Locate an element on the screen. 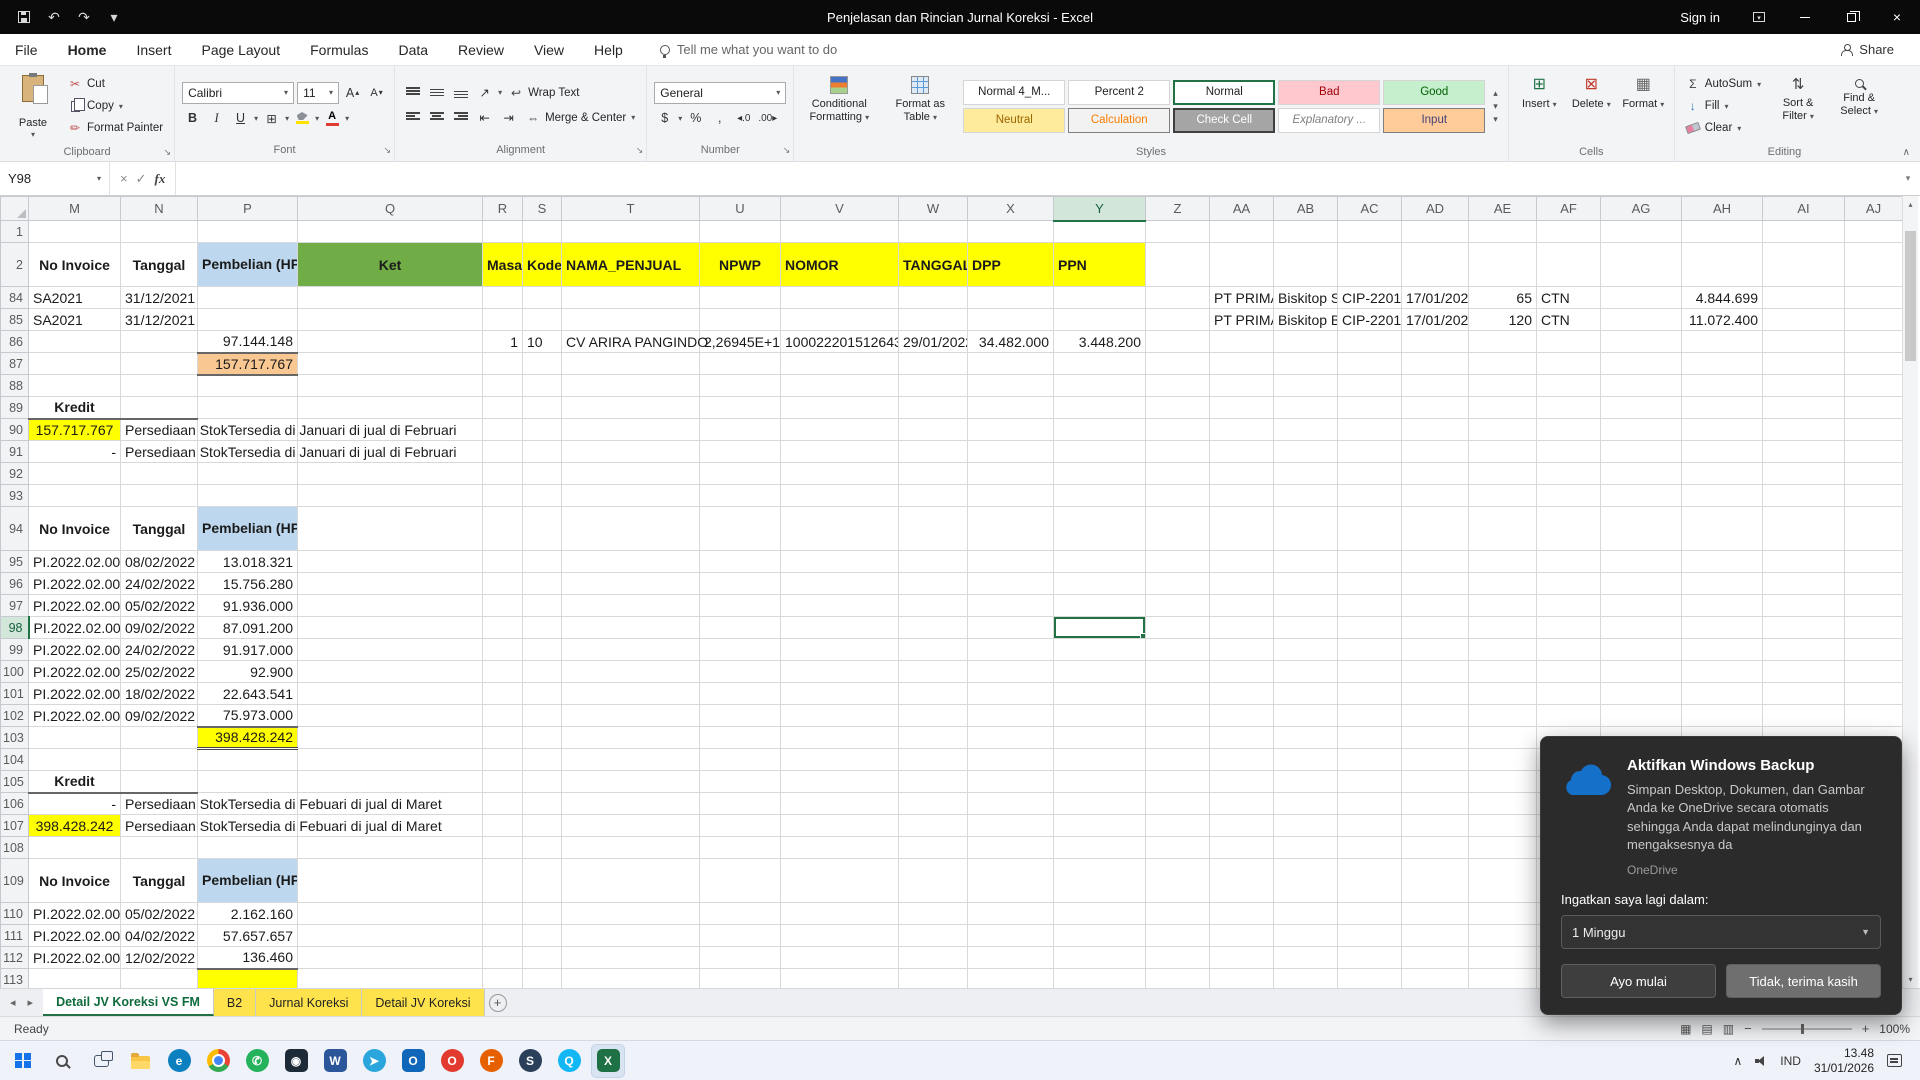 The image size is (1920, 1080). cell-p2: Pembelian (HPP) is located at coordinates (247, 264).